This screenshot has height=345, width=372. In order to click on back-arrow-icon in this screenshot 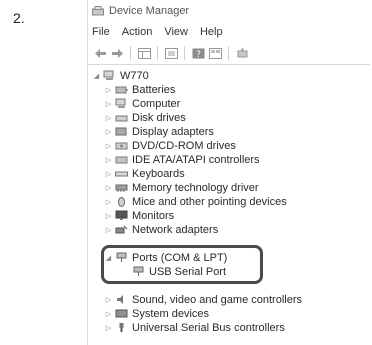, I will do `click(100, 53)`.